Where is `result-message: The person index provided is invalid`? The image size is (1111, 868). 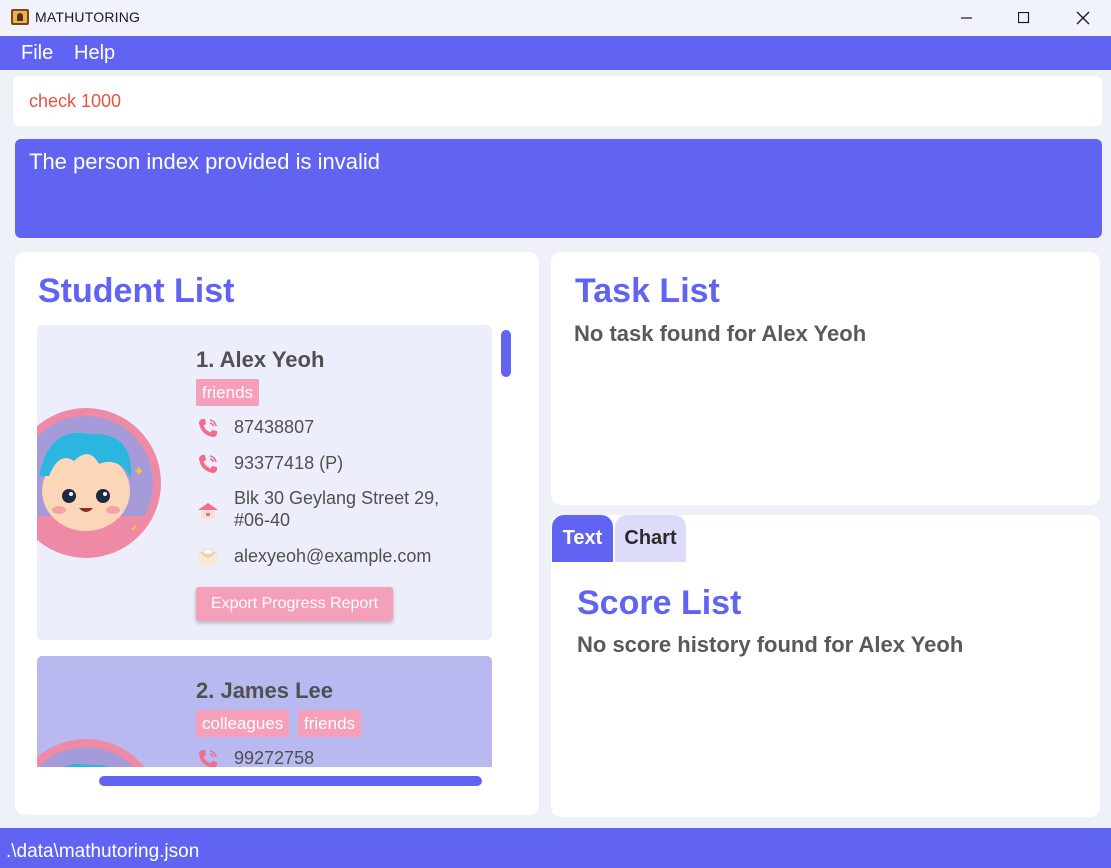 result-message: The person index provided is invalid is located at coordinates (204, 161).